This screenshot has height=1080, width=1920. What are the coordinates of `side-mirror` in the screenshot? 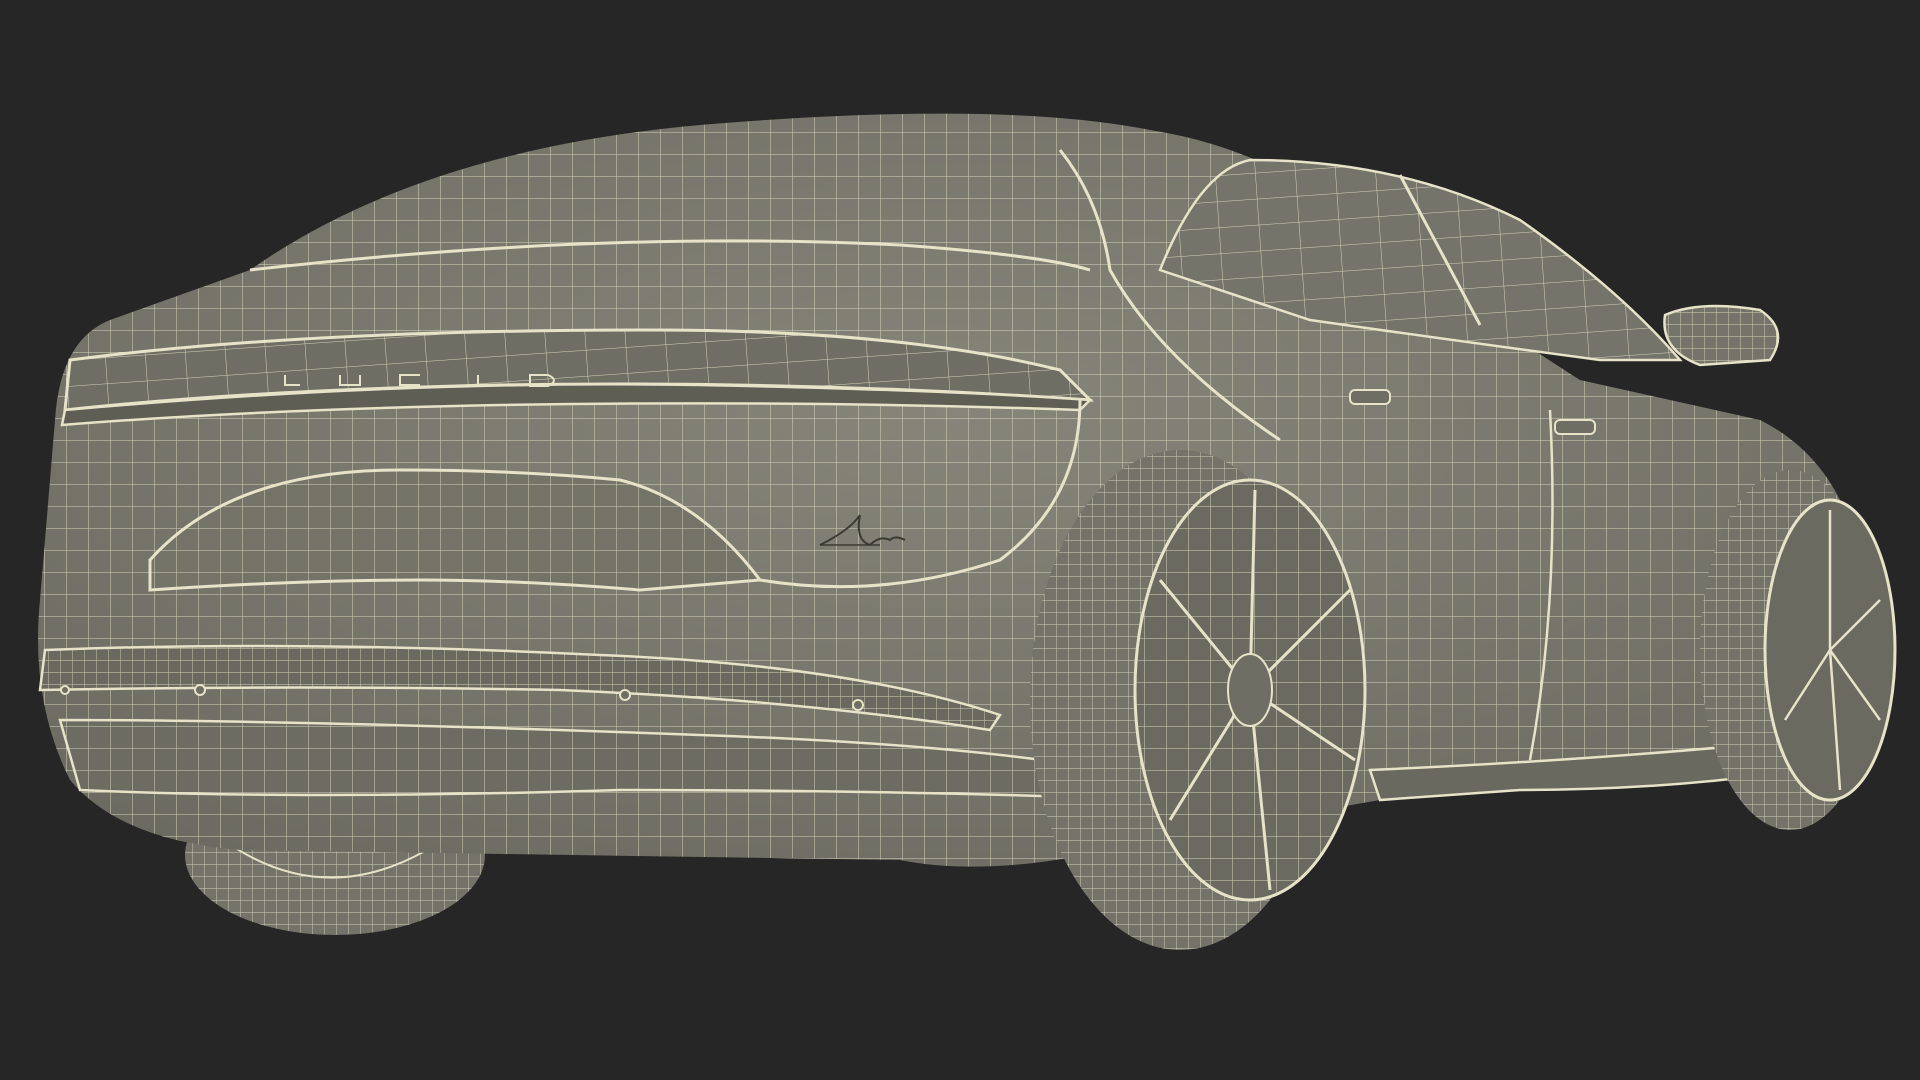 It's located at (1721, 335).